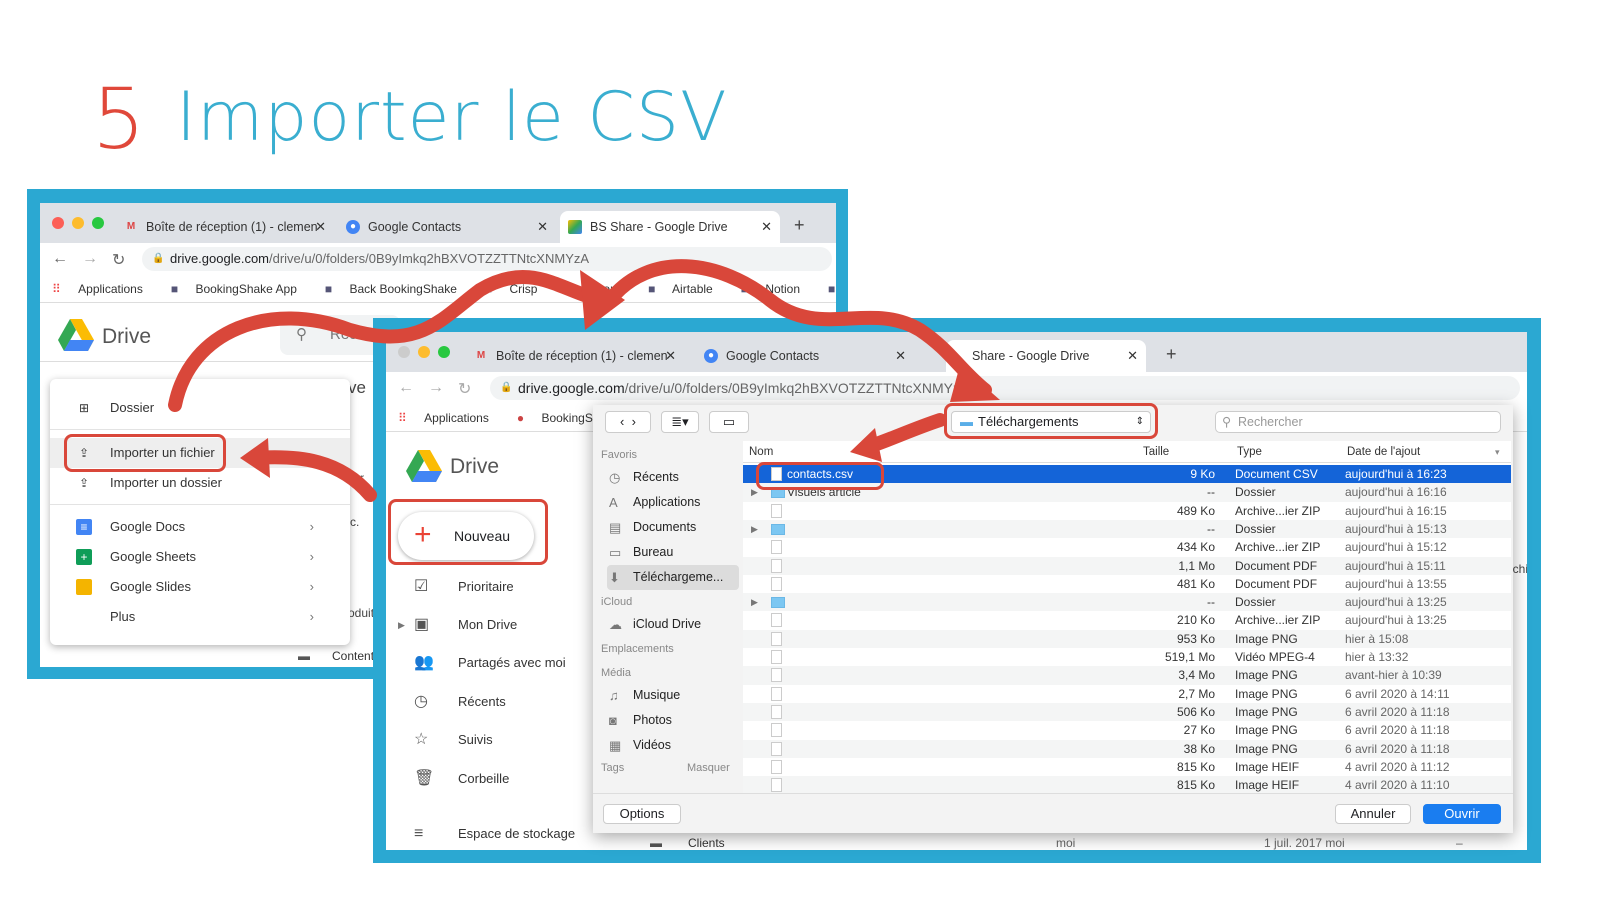 The width and height of the screenshot is (1600, 900). What do you see at coordinates (1127, 584) in the screenshot?
I see `file-row: 481 Ko Document PDF aujourd'hui à 13:55` at bounding box center [1127, 584].